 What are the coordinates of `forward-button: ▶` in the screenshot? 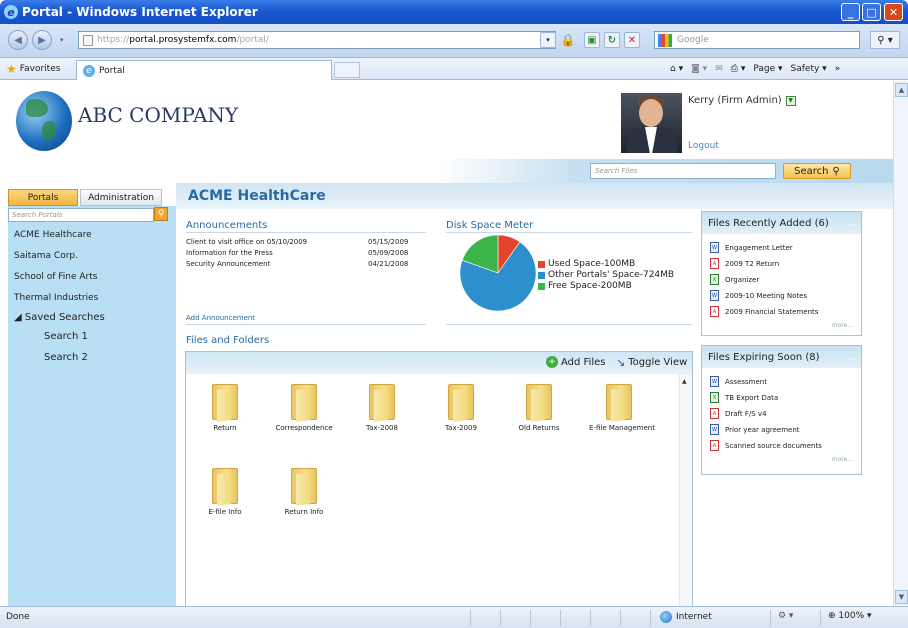 It's located at (42, 40).